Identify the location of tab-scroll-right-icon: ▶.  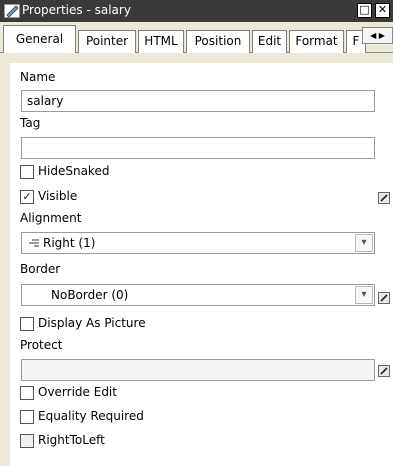
(382, 35).